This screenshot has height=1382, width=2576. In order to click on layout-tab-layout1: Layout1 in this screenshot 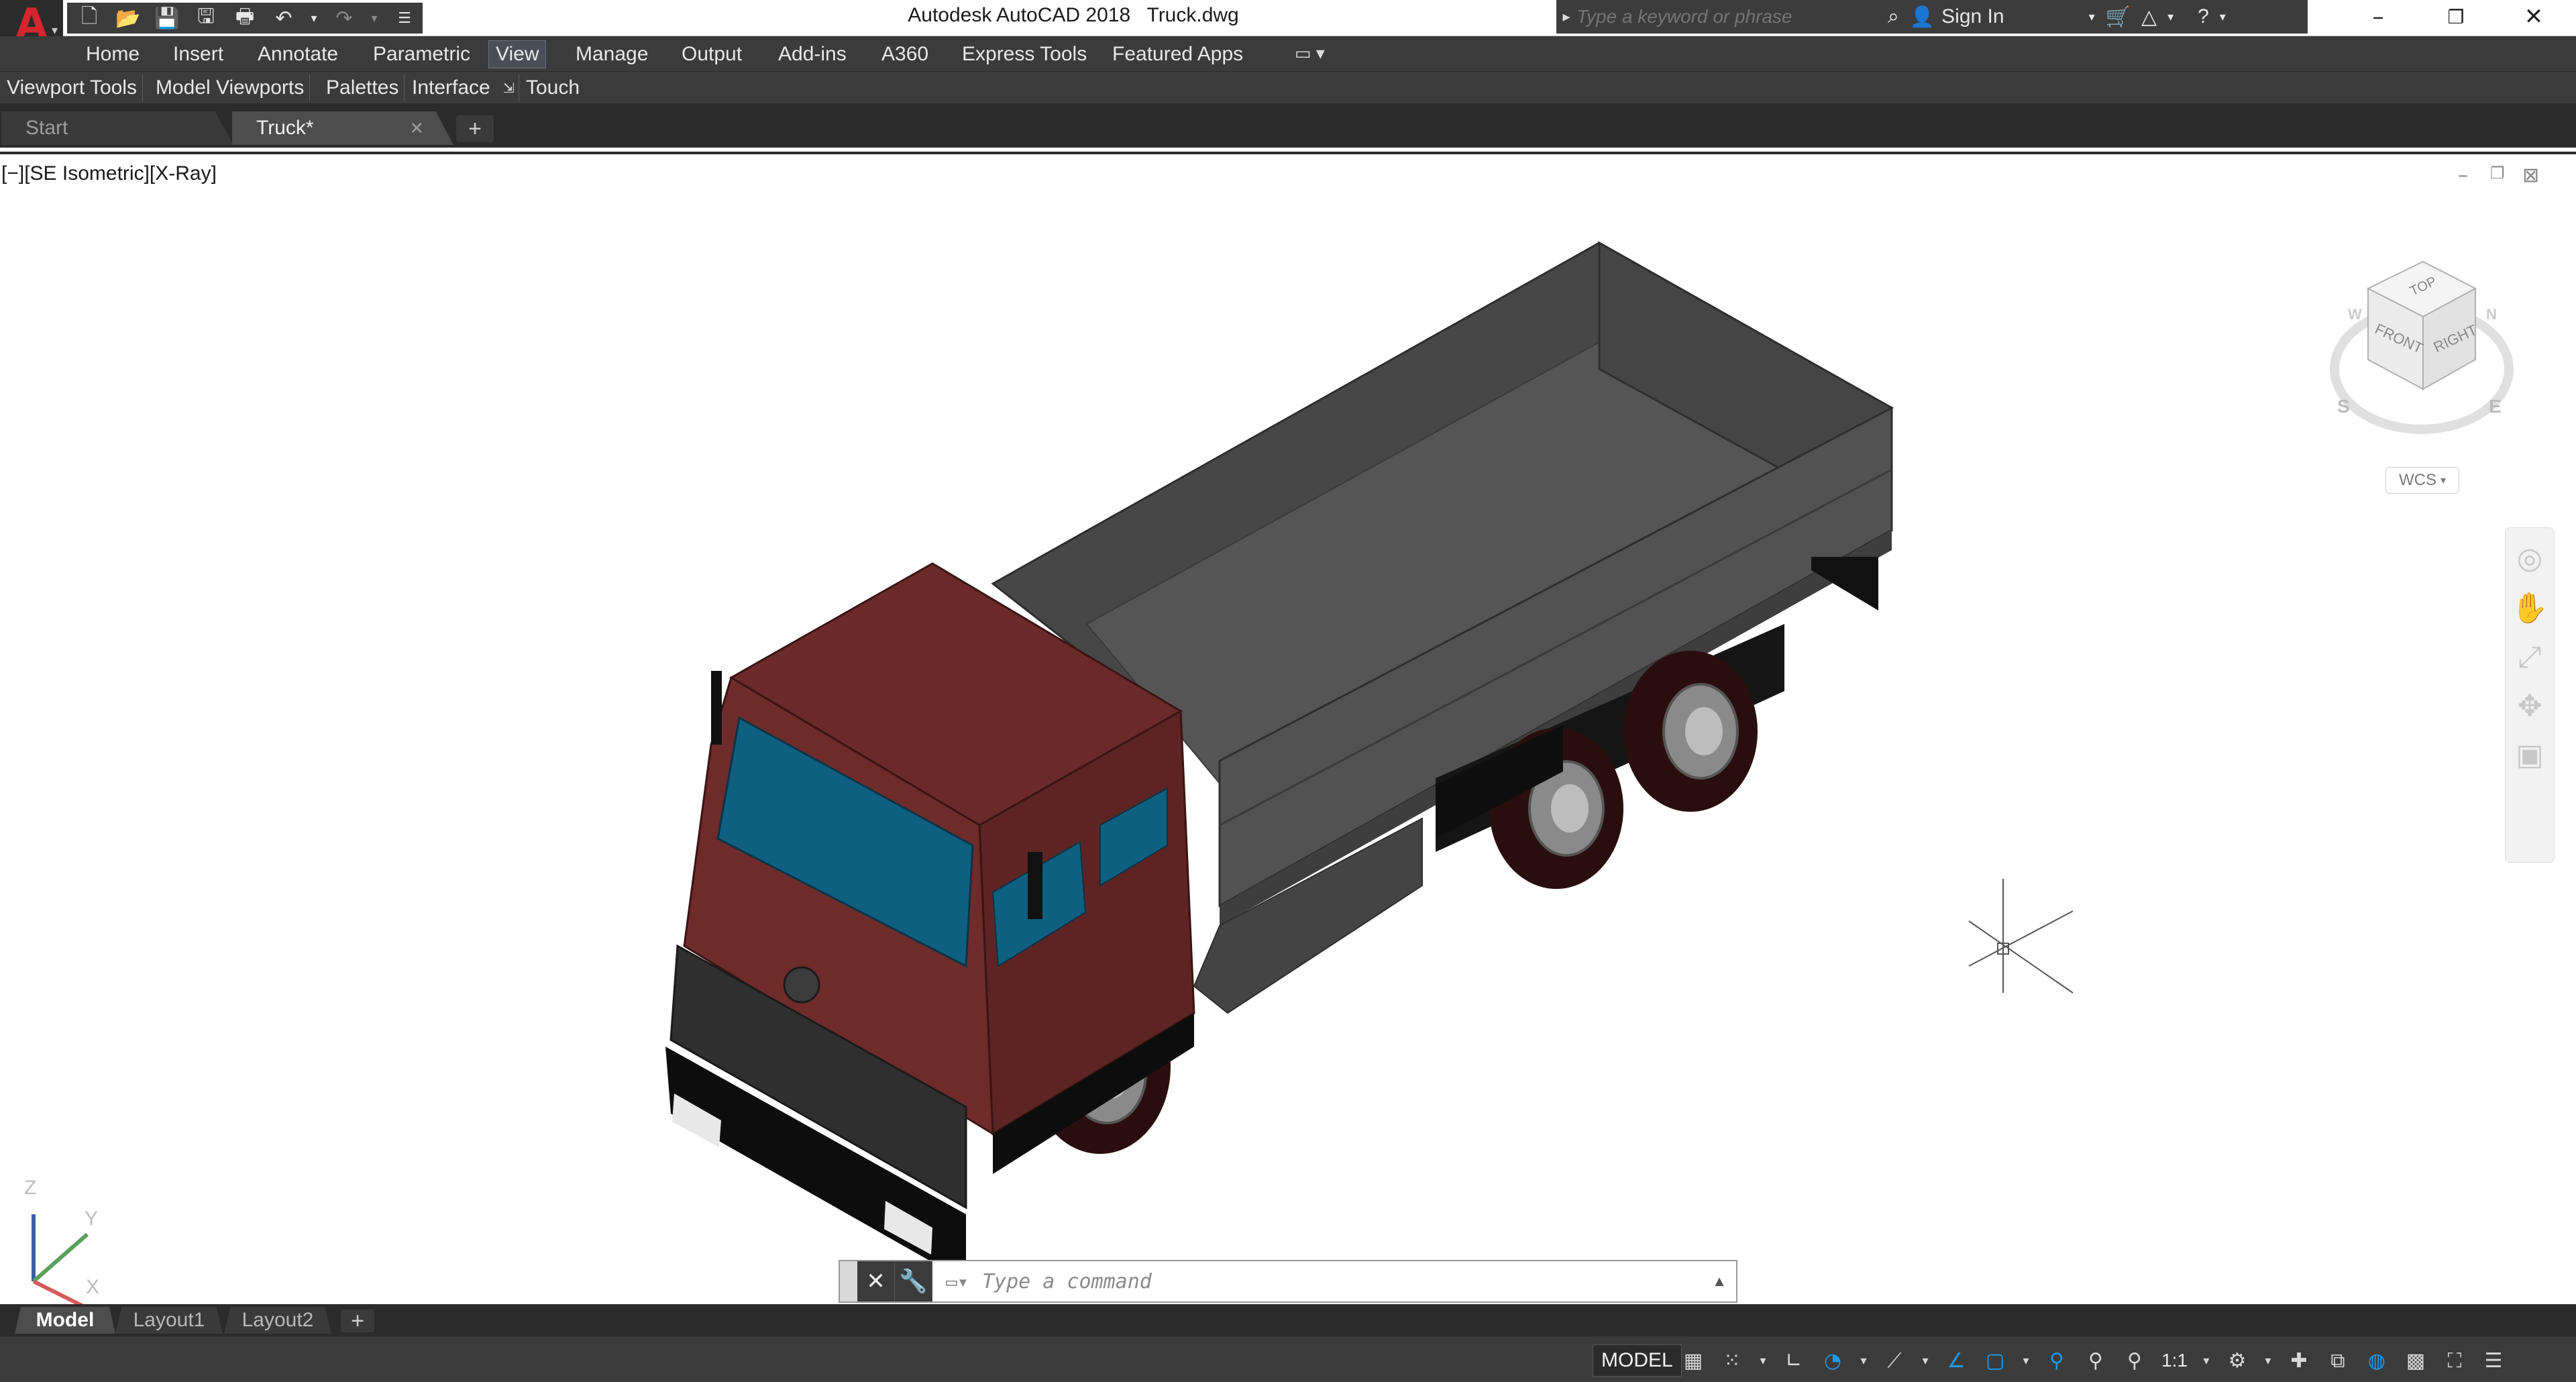, I will do `click(169, 1320)`.